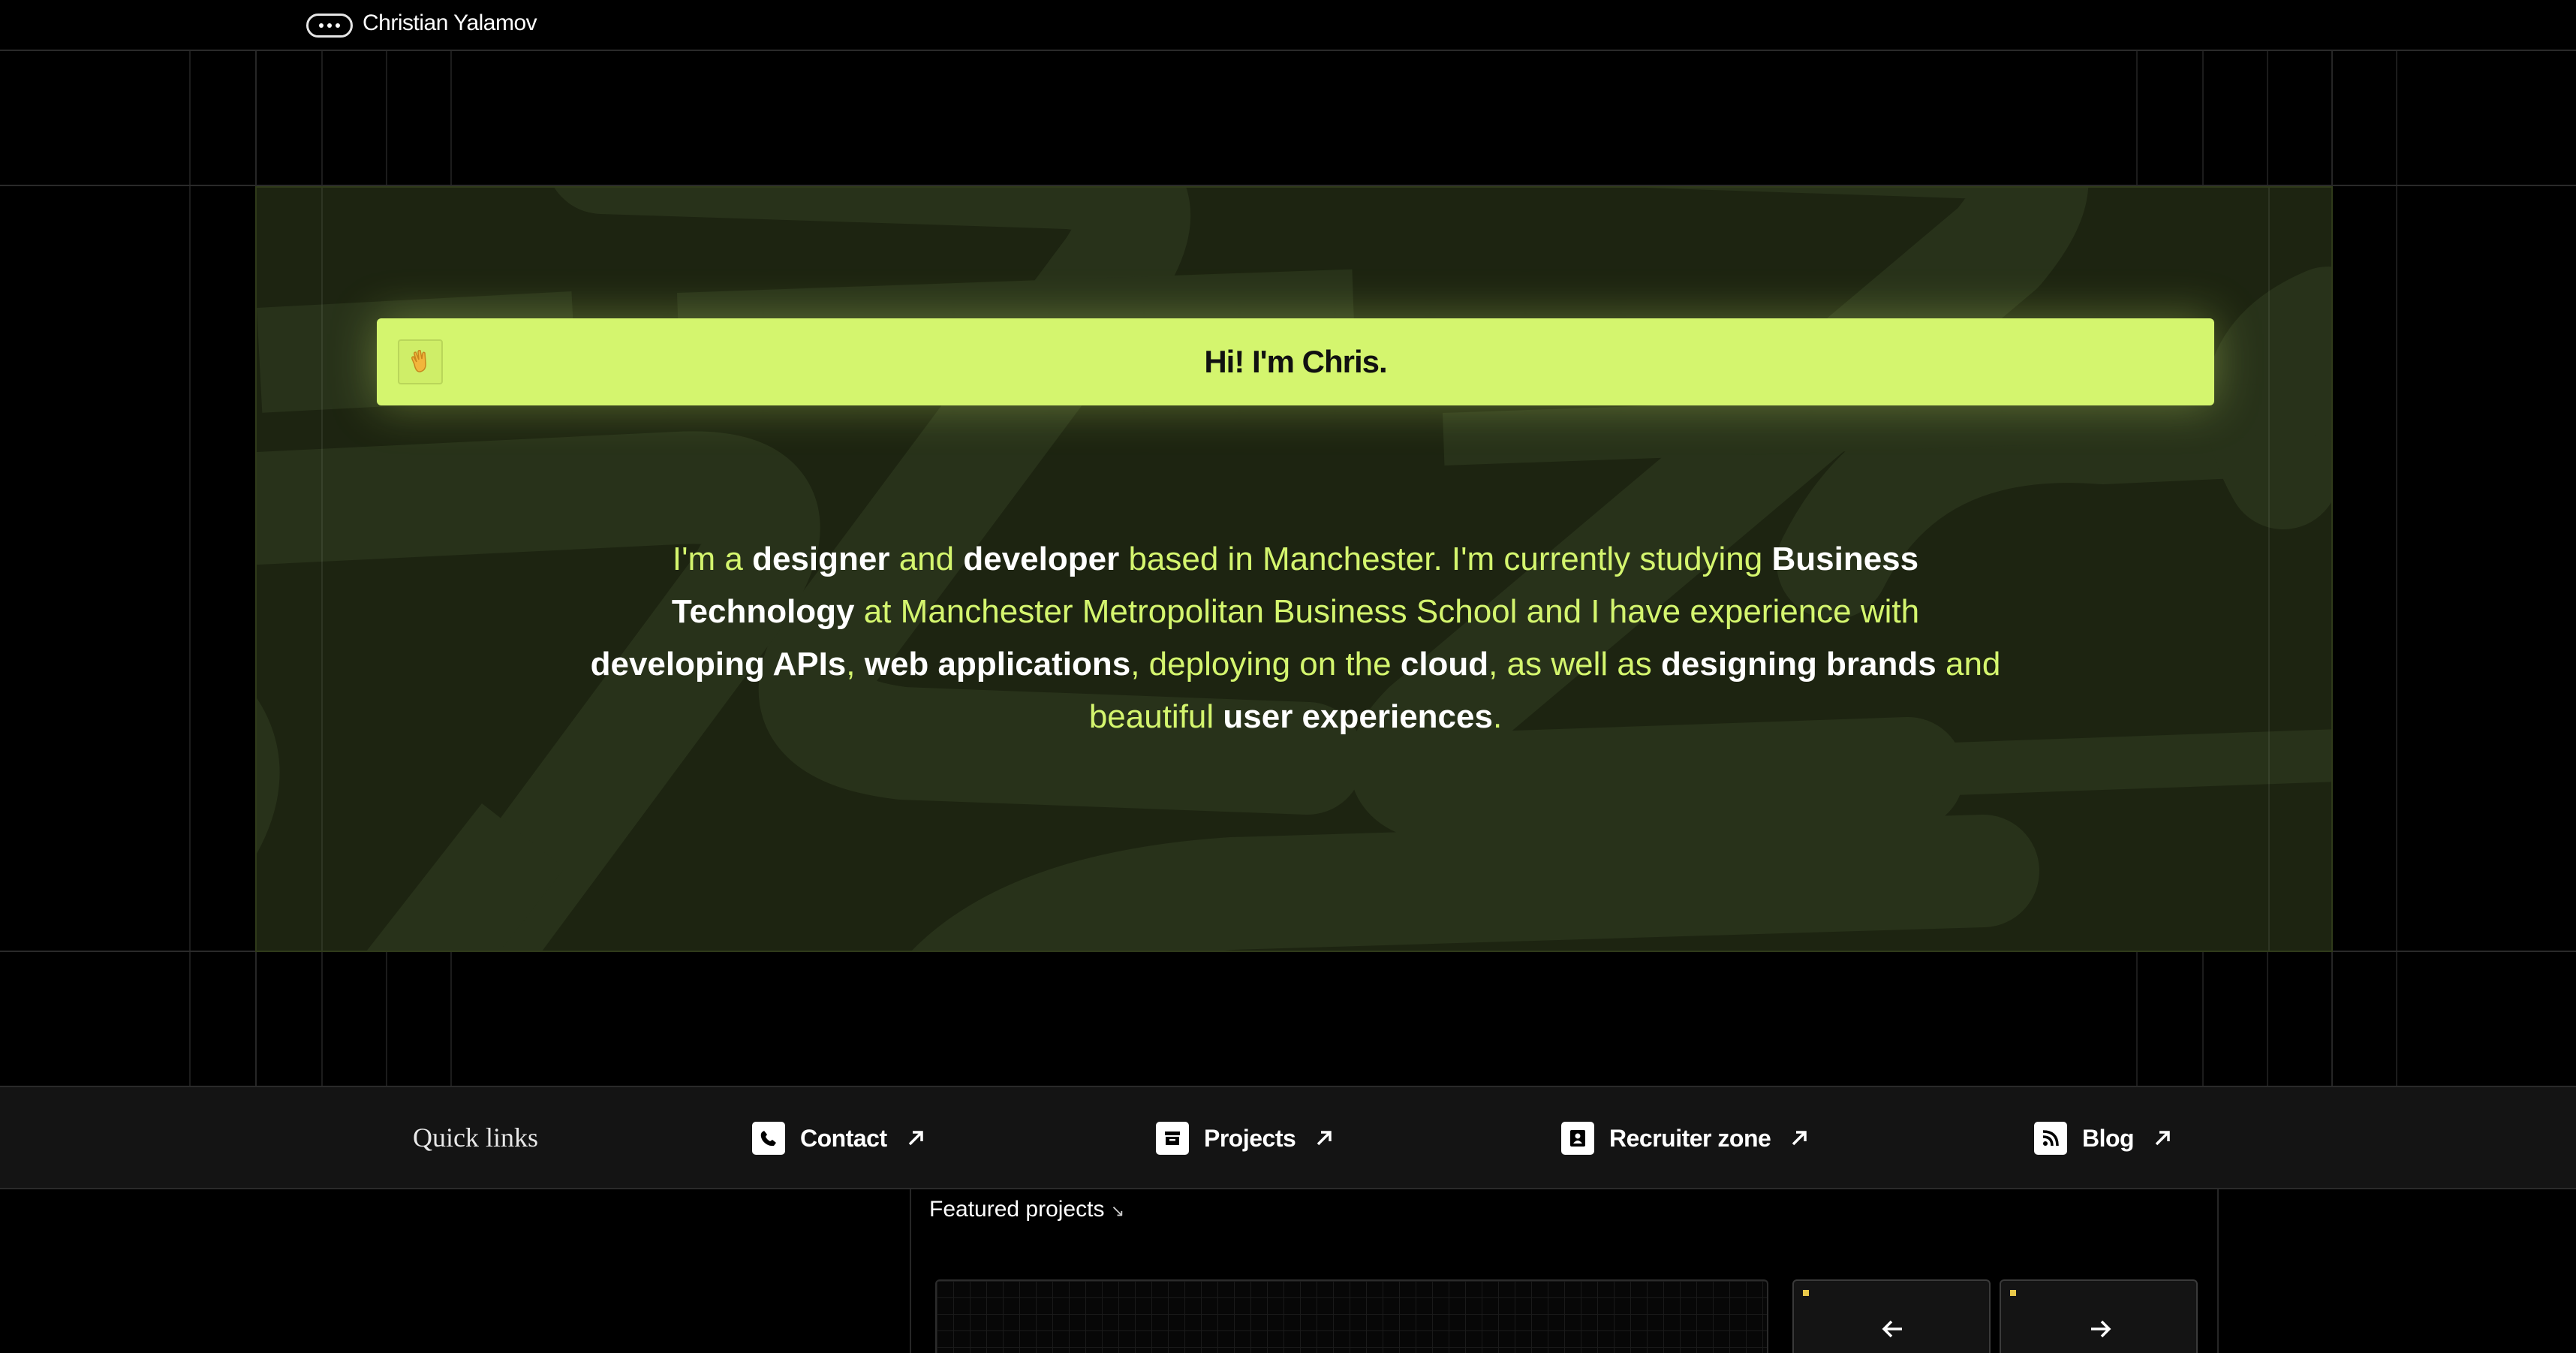  I want to click on intro-text: ,, so click(855, 664).